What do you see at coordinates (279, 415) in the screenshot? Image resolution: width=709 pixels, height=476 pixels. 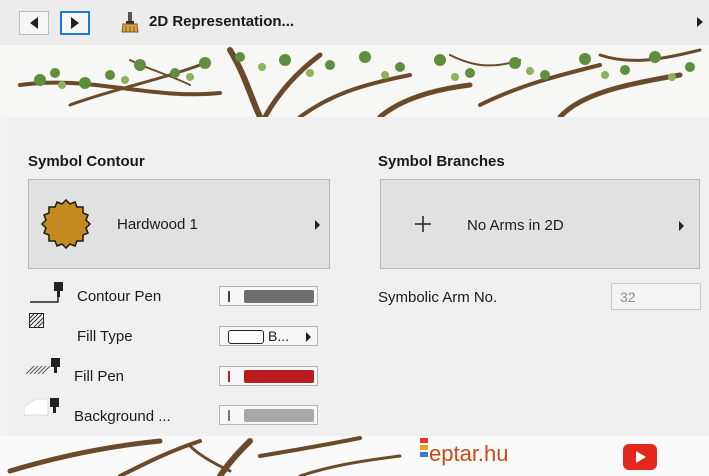 I see `background-pen-swatch` at bounding box center [279, 415].